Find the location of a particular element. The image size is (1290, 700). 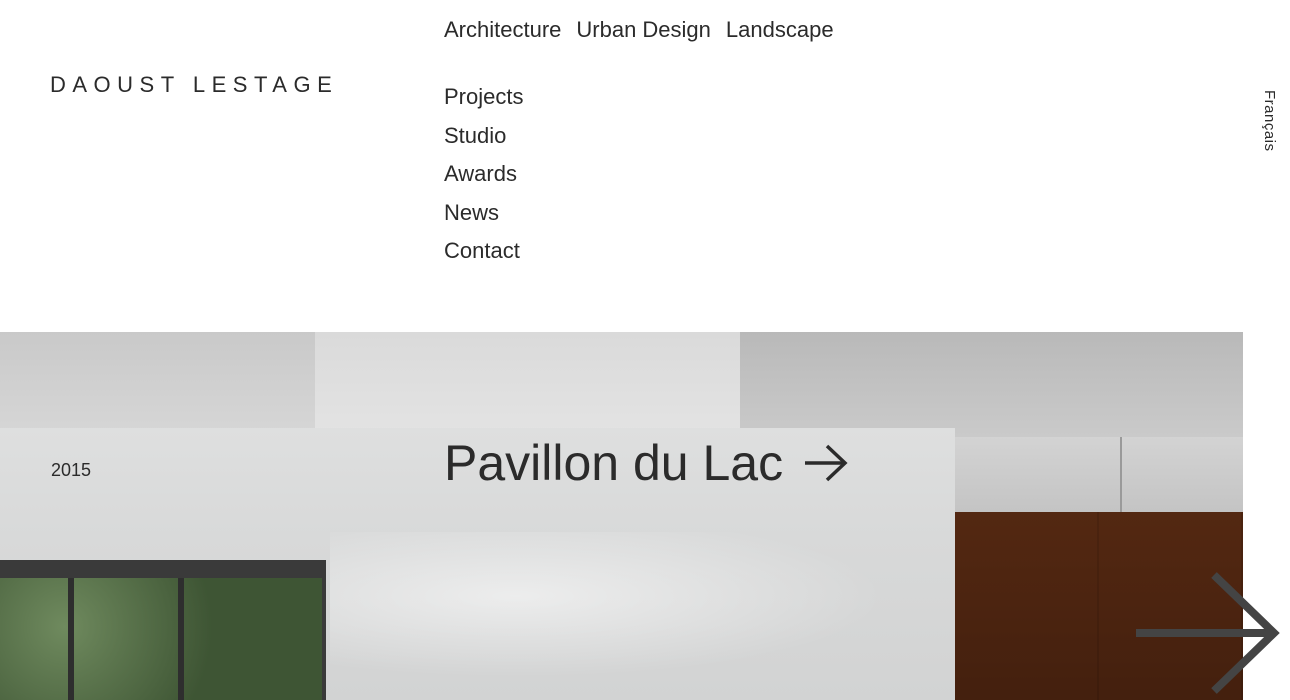

main-nav: Projects Studio Awards News Contact is located at coordinates (483, 174).